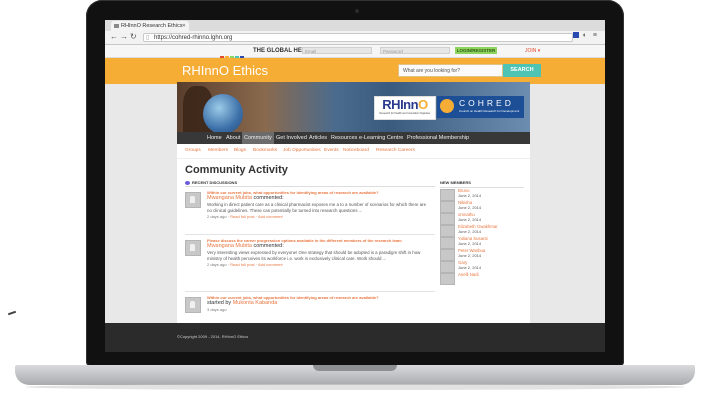  I want to click on search-input: What are you looking for?, so click(450, 70).